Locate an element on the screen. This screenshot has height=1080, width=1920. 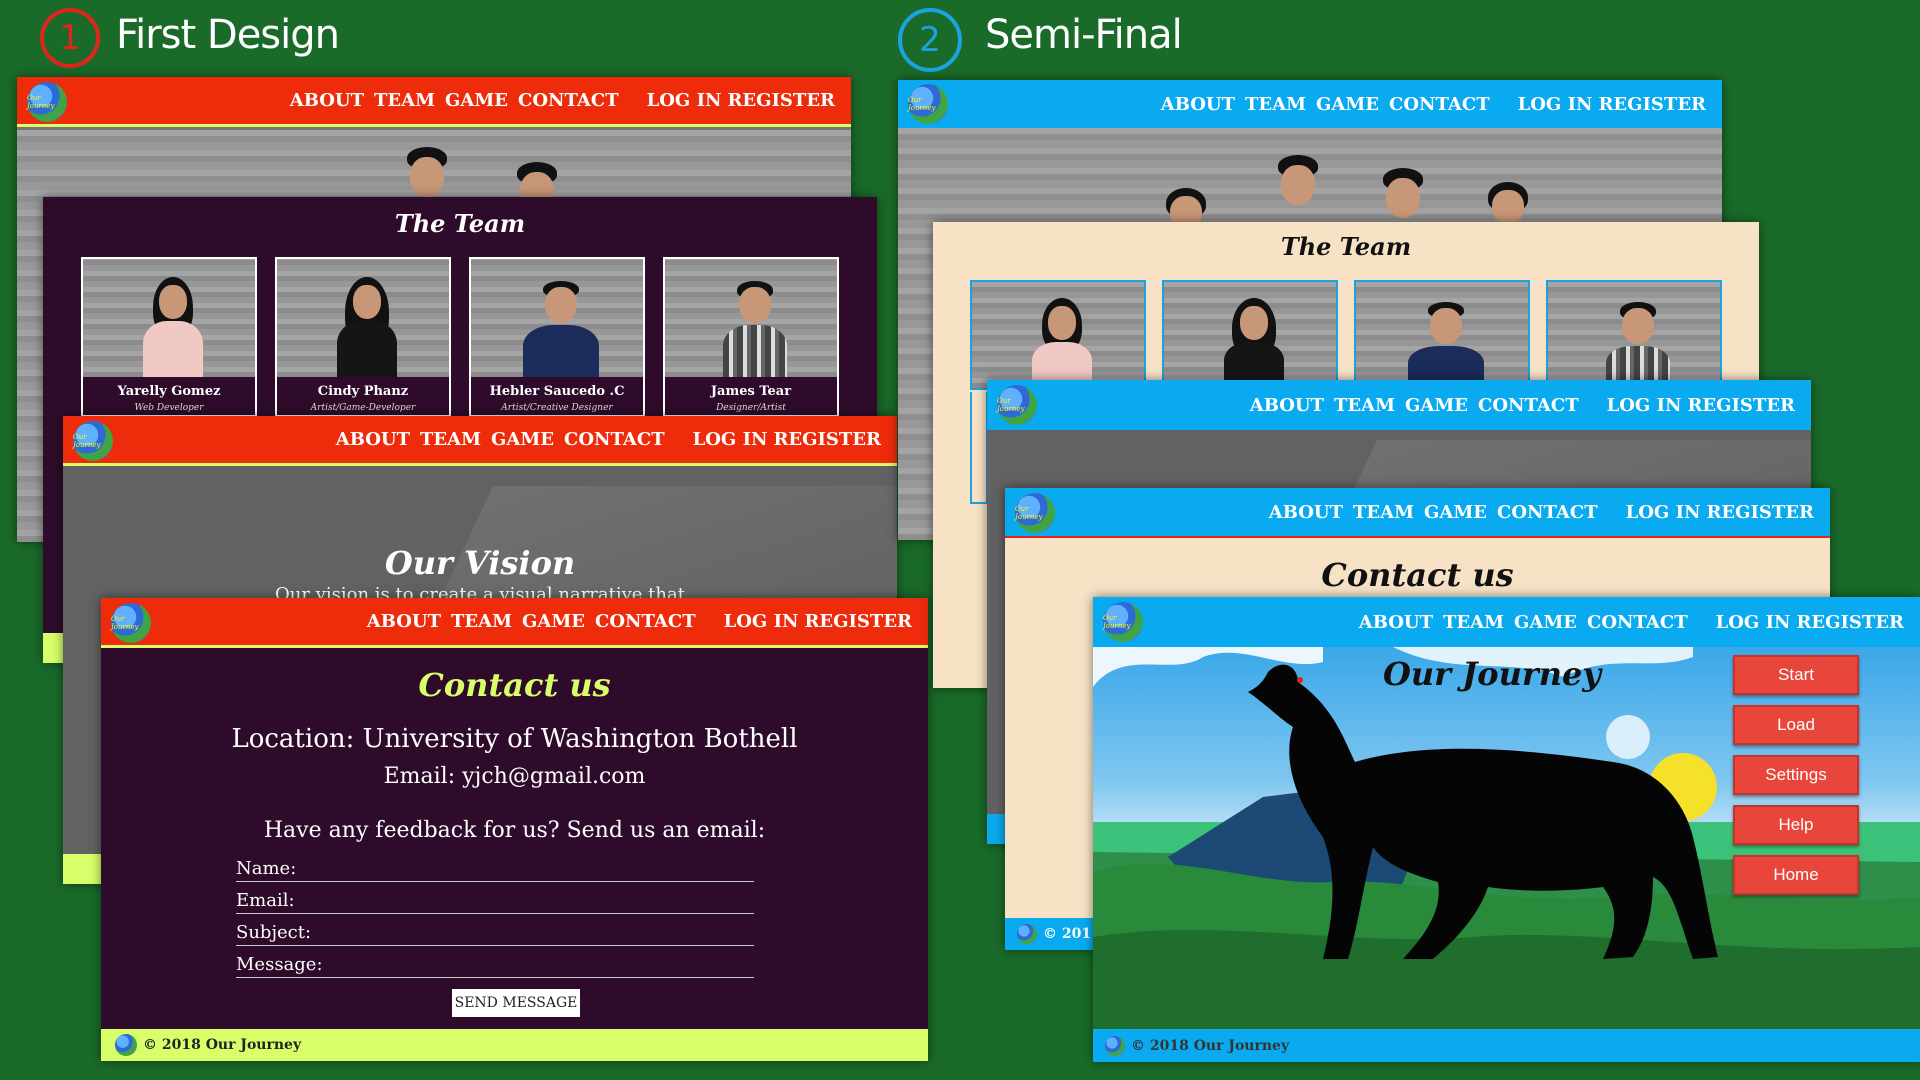
game-title: Our Journey is located at coordinates (1492, 674).